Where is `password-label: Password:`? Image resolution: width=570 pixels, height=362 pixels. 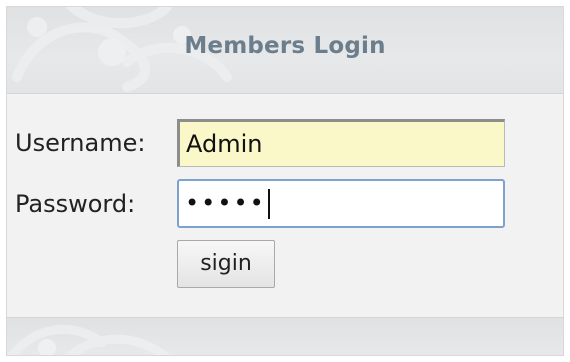
password-label: Password: is located at coordinates (75, 204).